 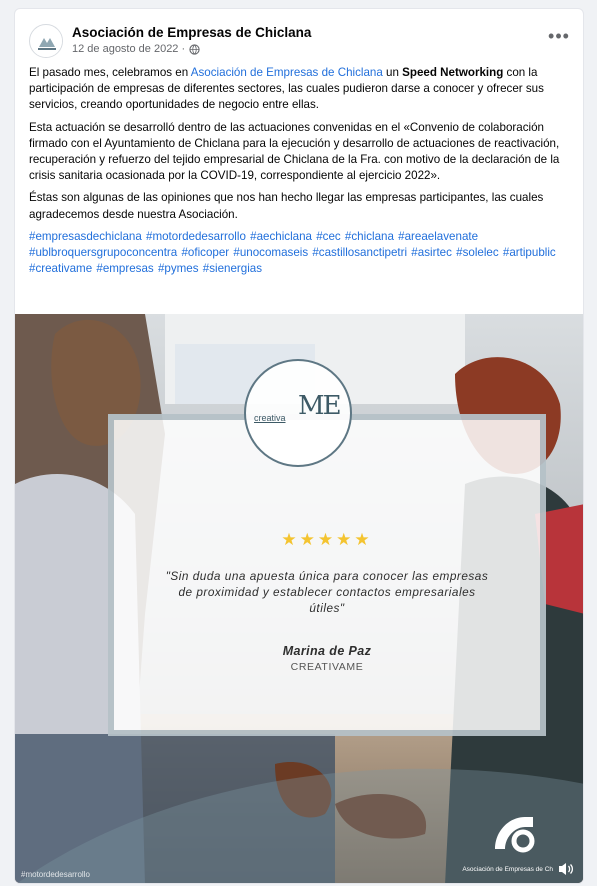 I want to click on association-brand-text: Asociación de Empresas de Ch, so click(x=507, y=869).